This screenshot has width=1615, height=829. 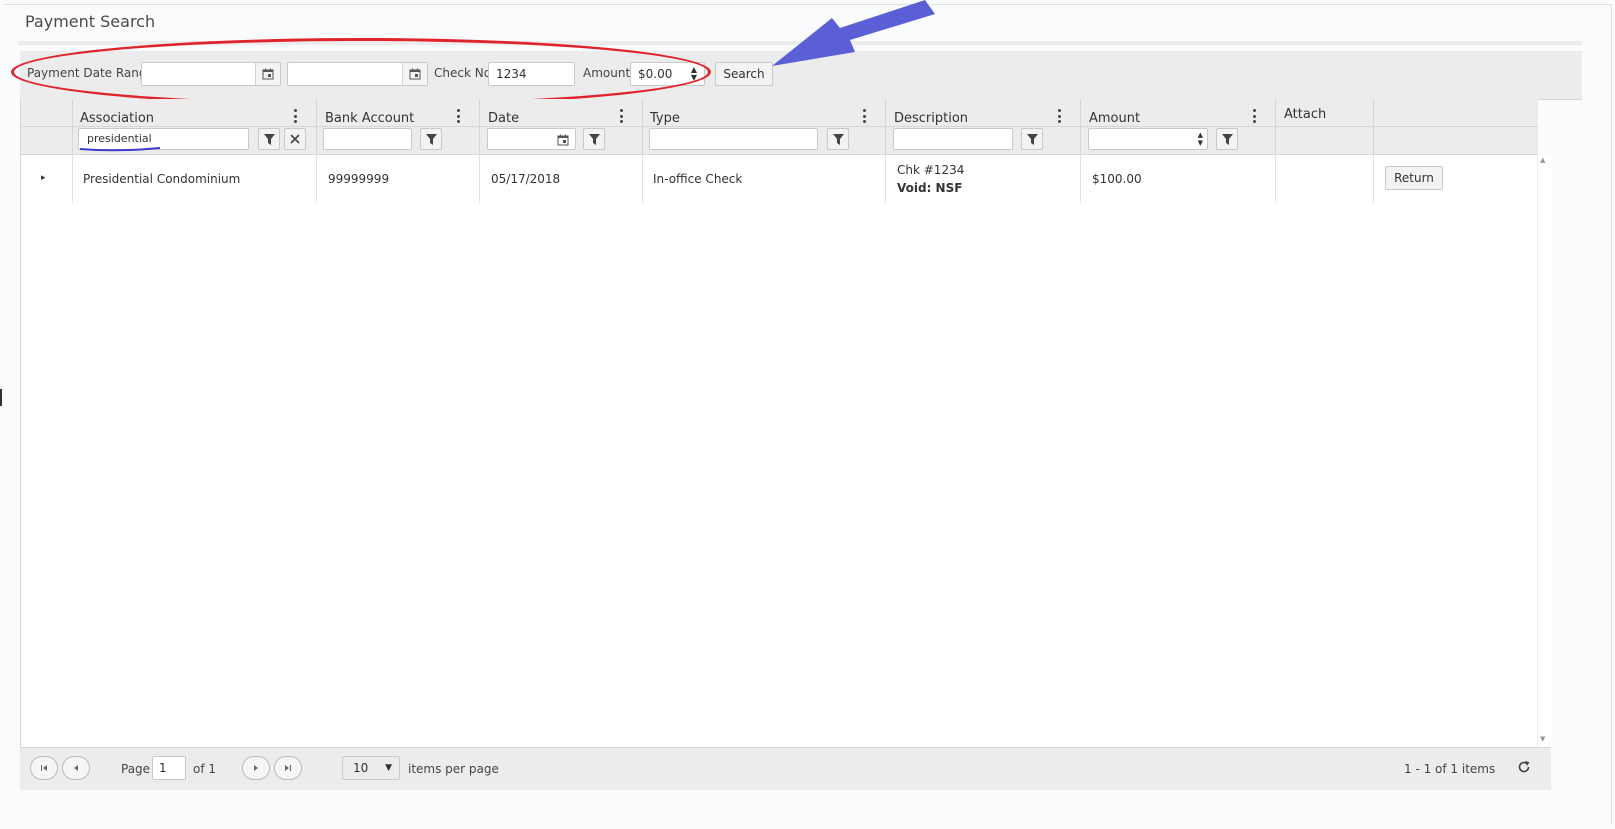 I want to click on amount-input: $0.00 ▲ ▼, so click(x=667, y=74).